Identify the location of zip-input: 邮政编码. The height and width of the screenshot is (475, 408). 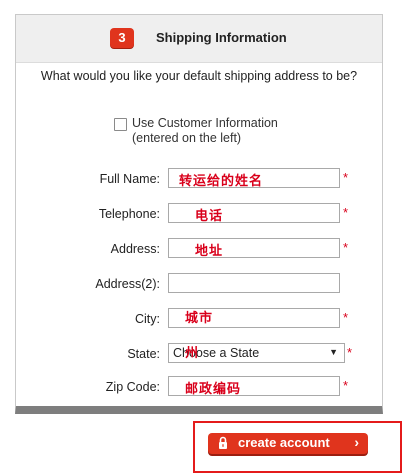
(254, 386).